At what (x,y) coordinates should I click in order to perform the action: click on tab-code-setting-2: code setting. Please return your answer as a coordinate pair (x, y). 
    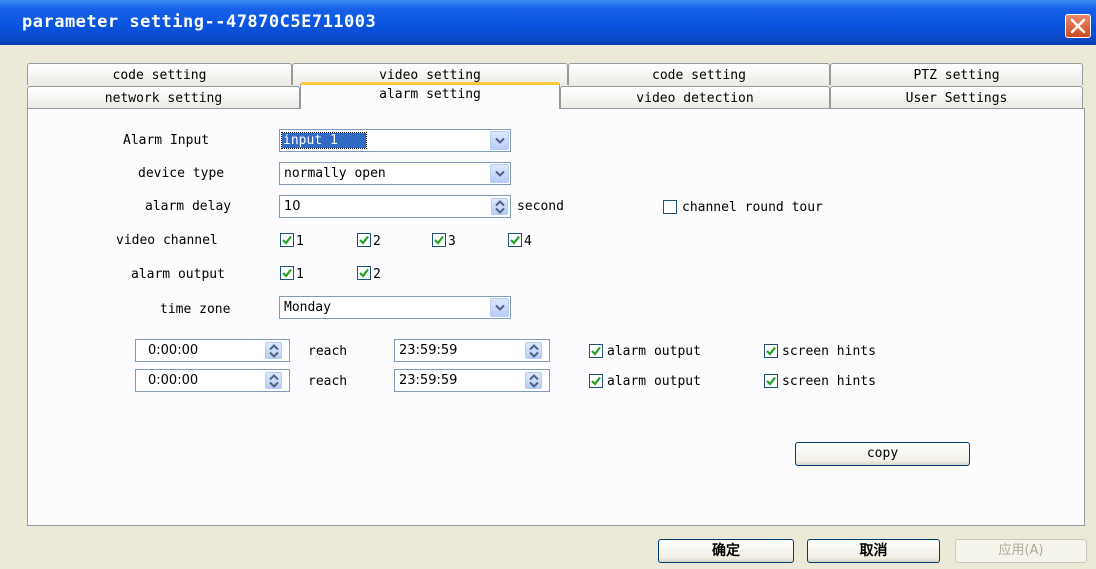
    Looking at the image, I should click on (699, 74).